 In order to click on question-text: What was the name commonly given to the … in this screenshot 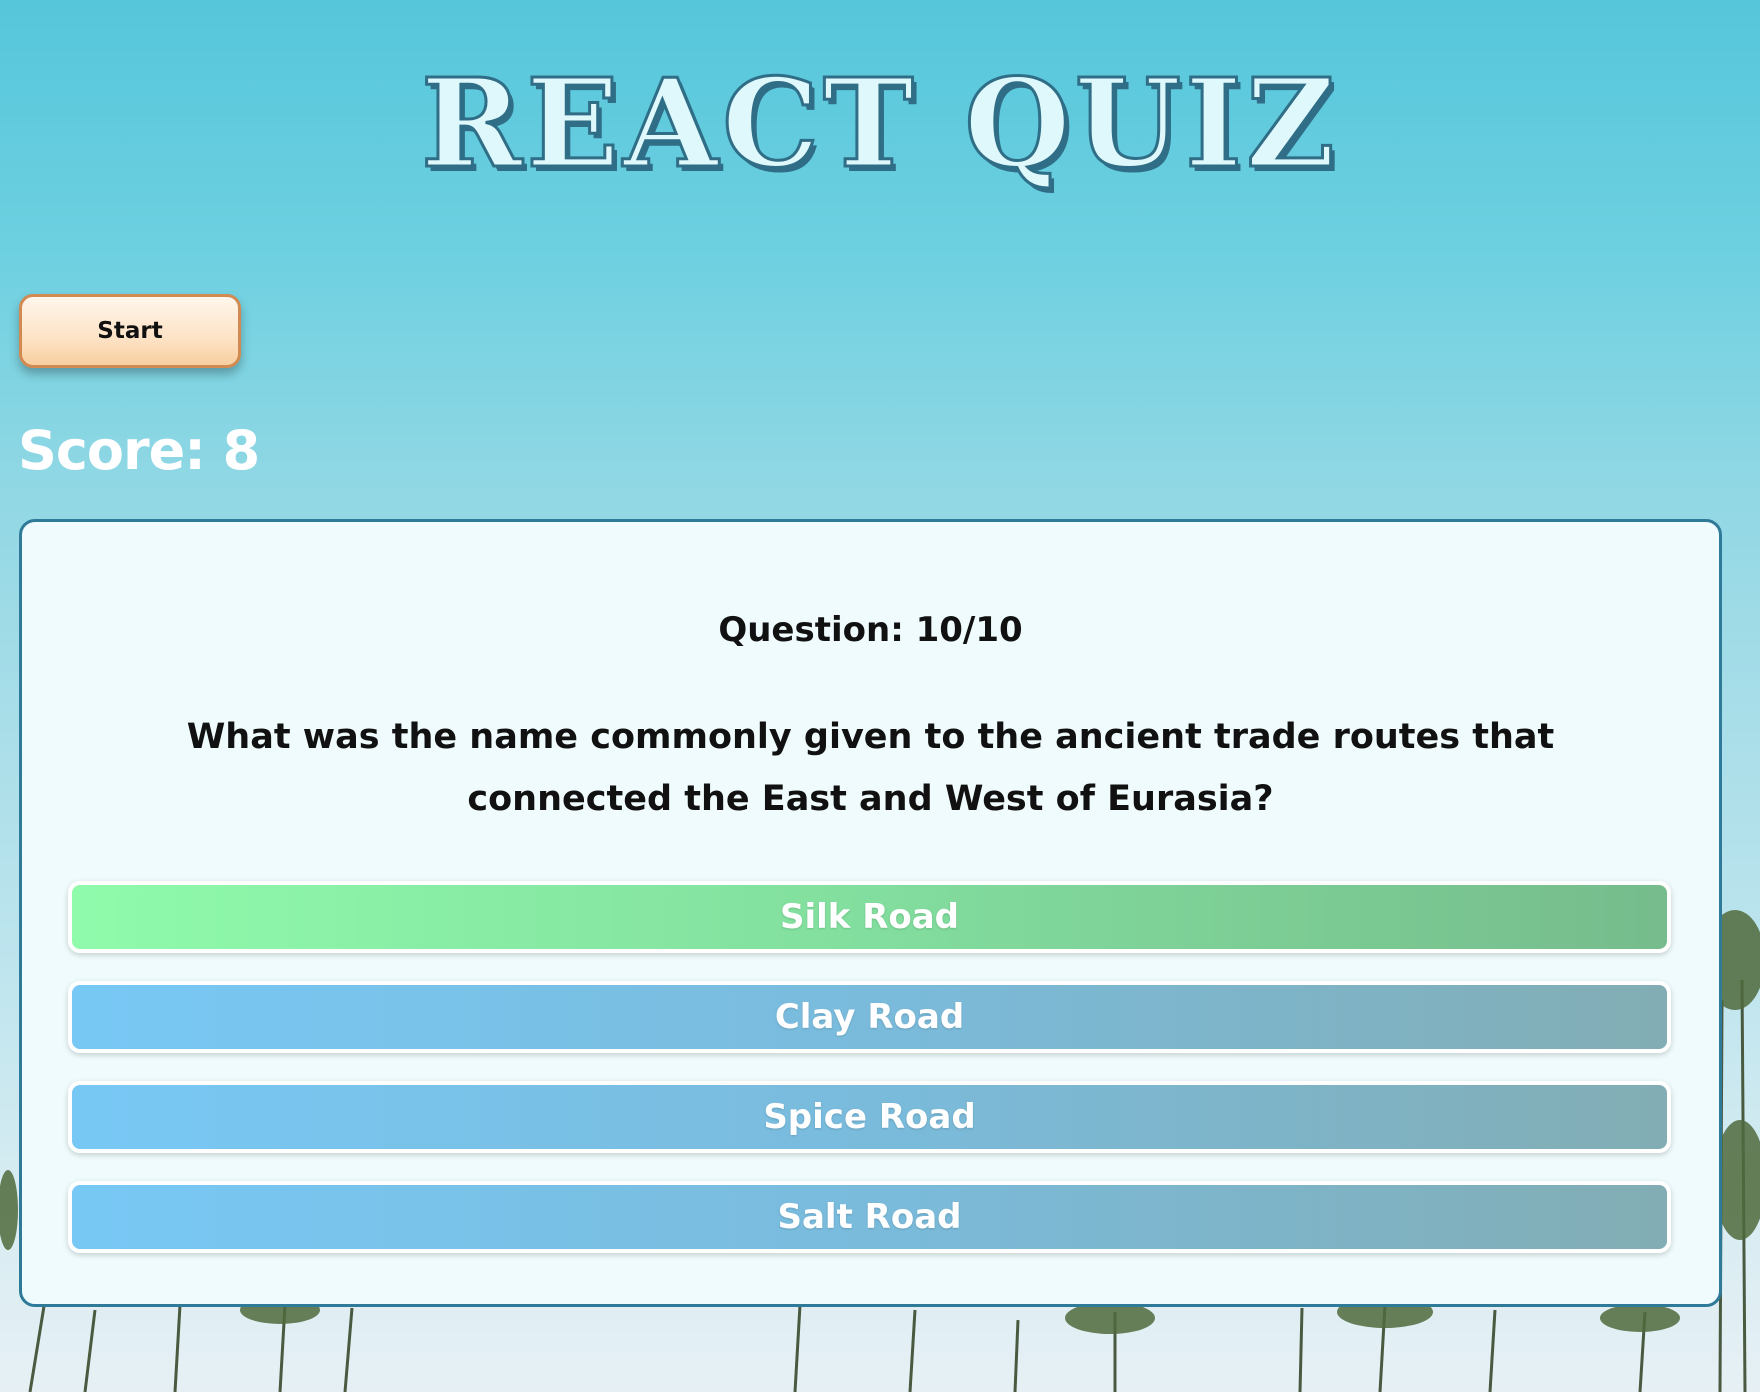, I will do `click(870, 768)`.